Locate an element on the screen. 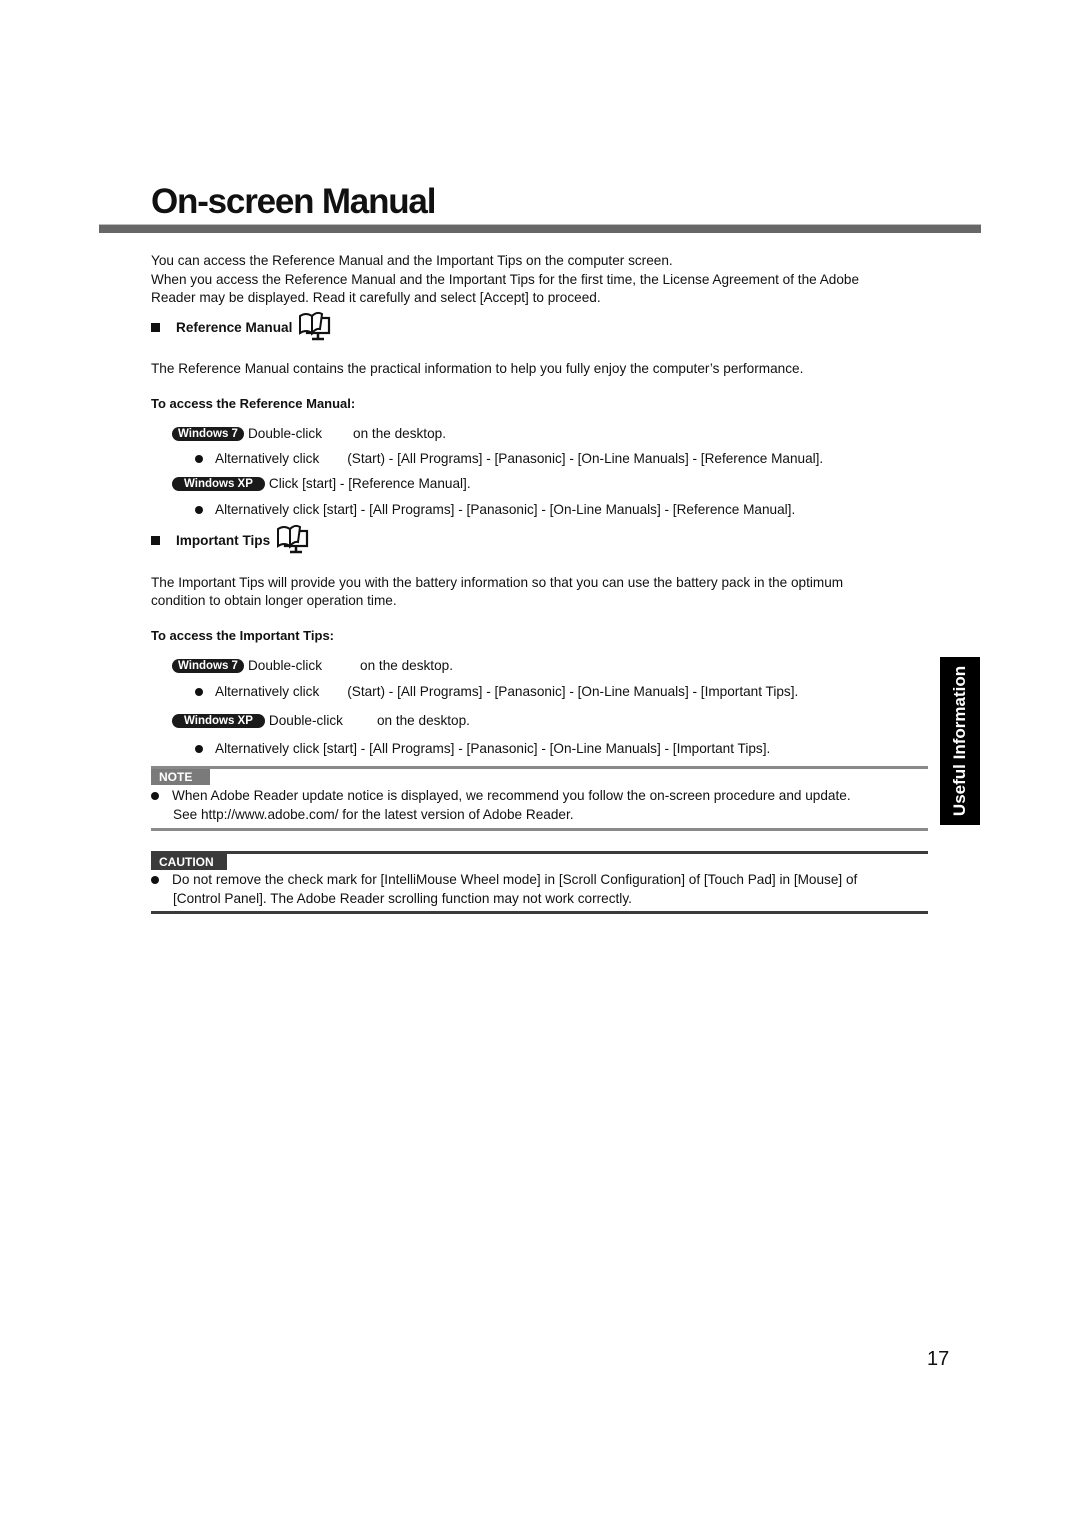  important-tips-access-heading: To access the Important Tips: is located at coordinates (243, 635).